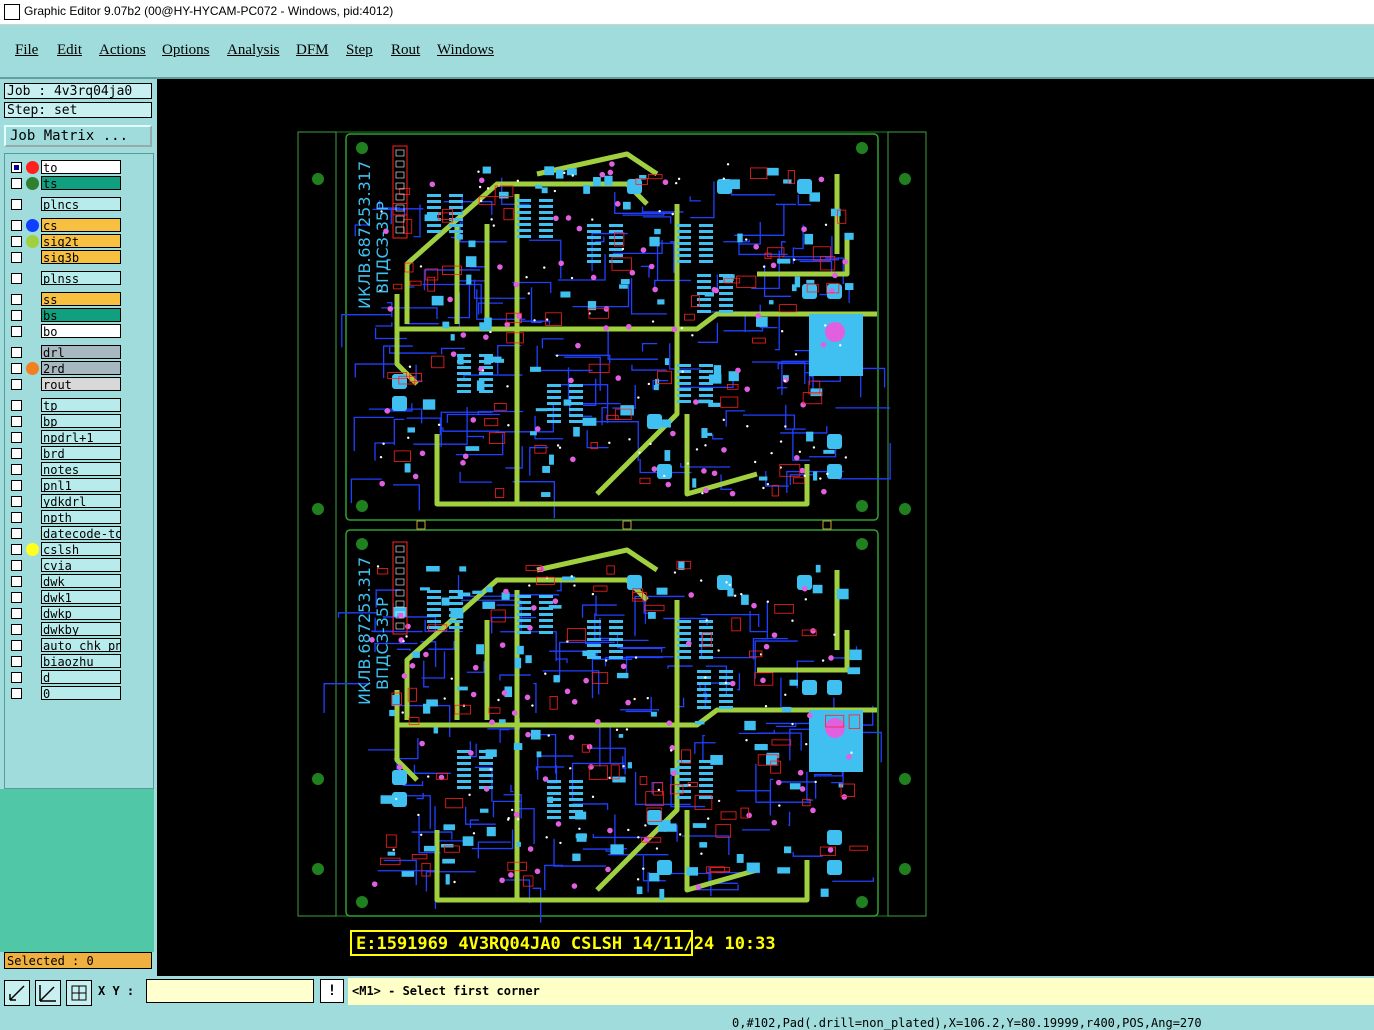  Describe the element at coordinates (465, 50) in the screenshot. I see `menu-windows: Windows` at that location.